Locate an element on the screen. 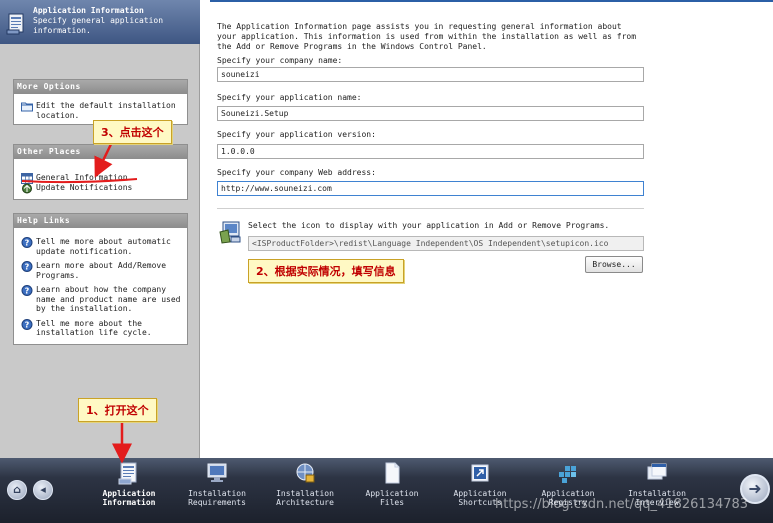  help-links-title: Help Links is located at coordinates (100, 221).